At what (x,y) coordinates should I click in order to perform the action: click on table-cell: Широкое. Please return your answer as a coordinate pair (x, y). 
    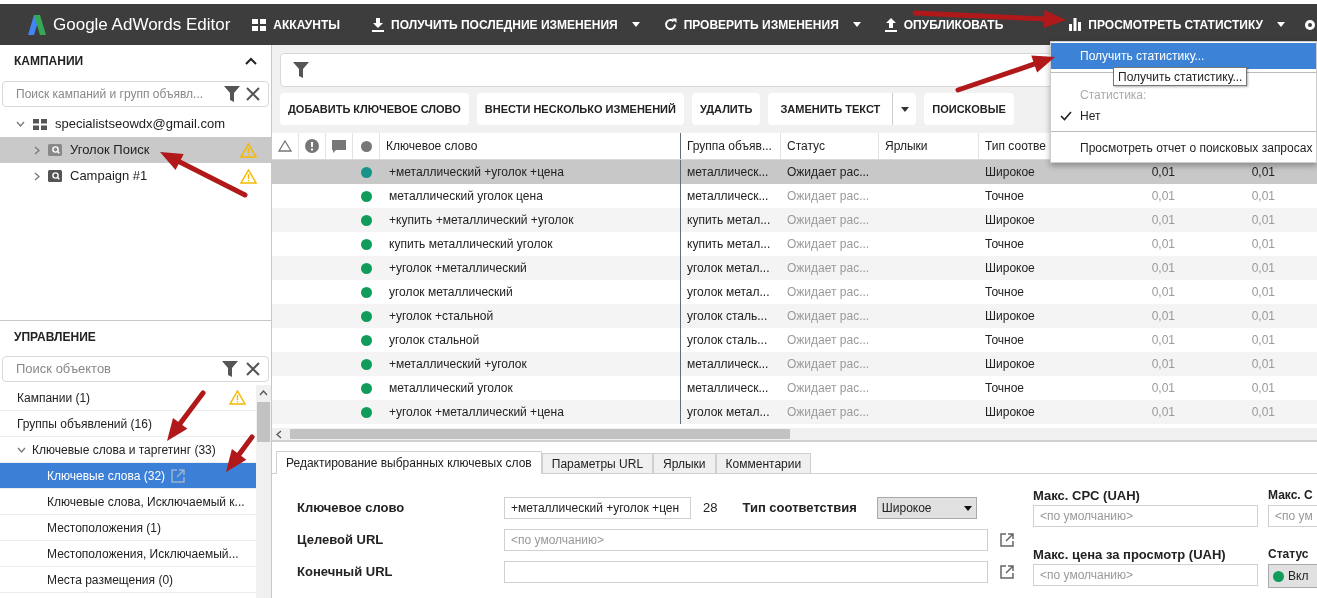
    Looking at the image, I should click on (1010, 172).